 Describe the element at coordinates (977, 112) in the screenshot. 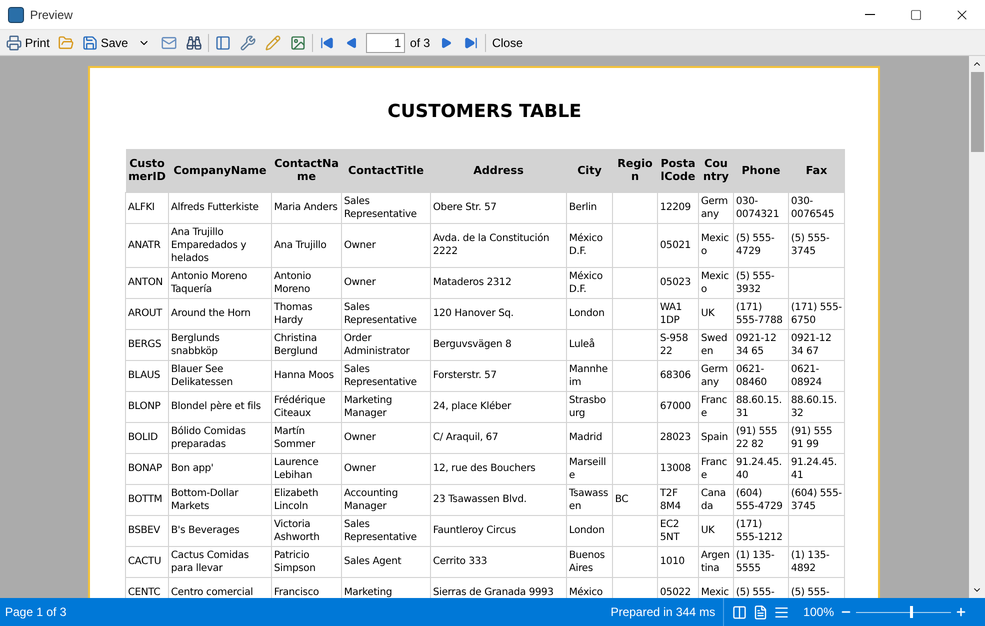

I see `scrollbar-thumb` at that location.